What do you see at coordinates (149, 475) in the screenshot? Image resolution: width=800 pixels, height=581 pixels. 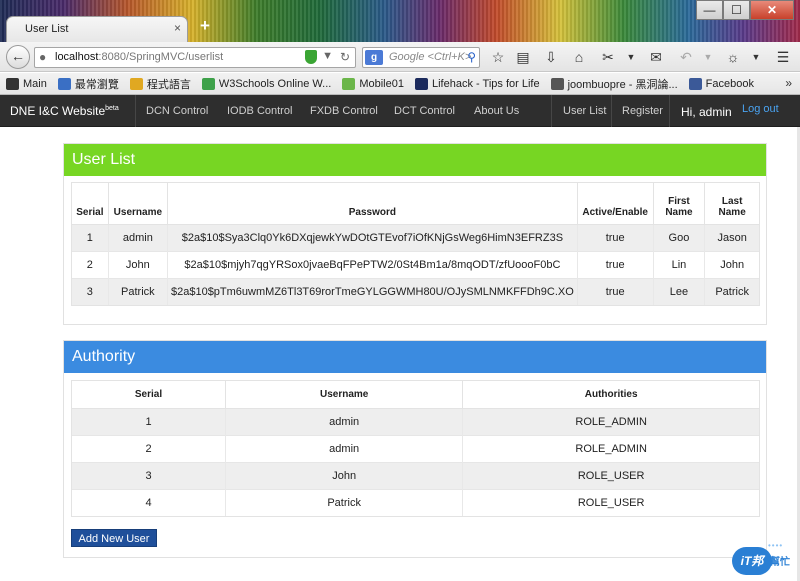 I see `cell-serial: 3` at bounding box center [149, 475].